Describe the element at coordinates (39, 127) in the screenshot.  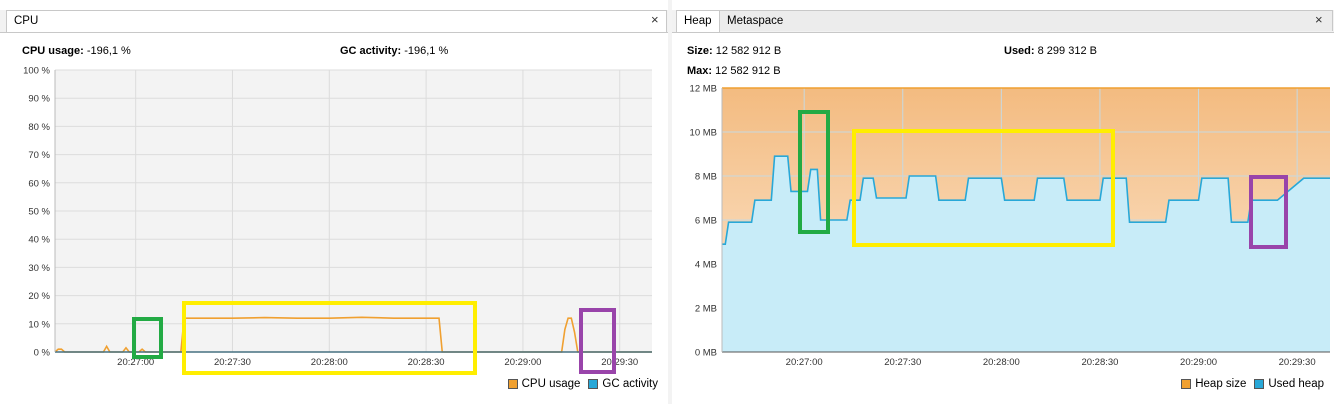
I see `y-tick-label: 80 %` at that location.